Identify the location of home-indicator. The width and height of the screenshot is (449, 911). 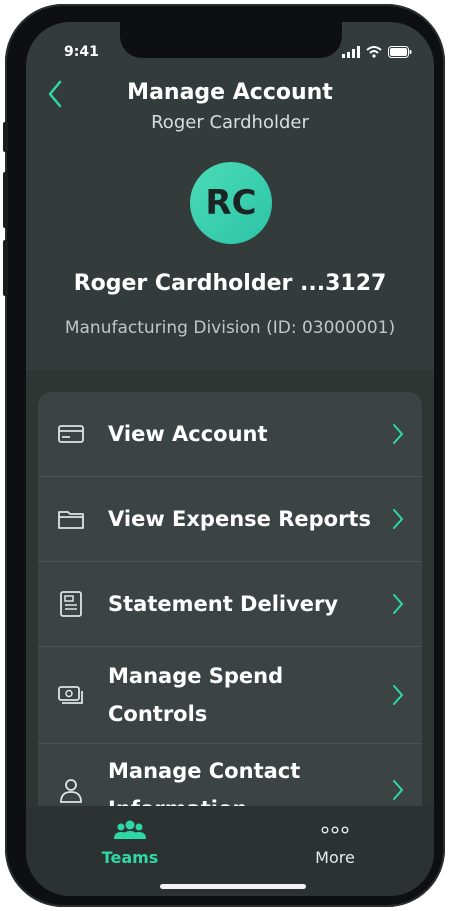
(233, 886).